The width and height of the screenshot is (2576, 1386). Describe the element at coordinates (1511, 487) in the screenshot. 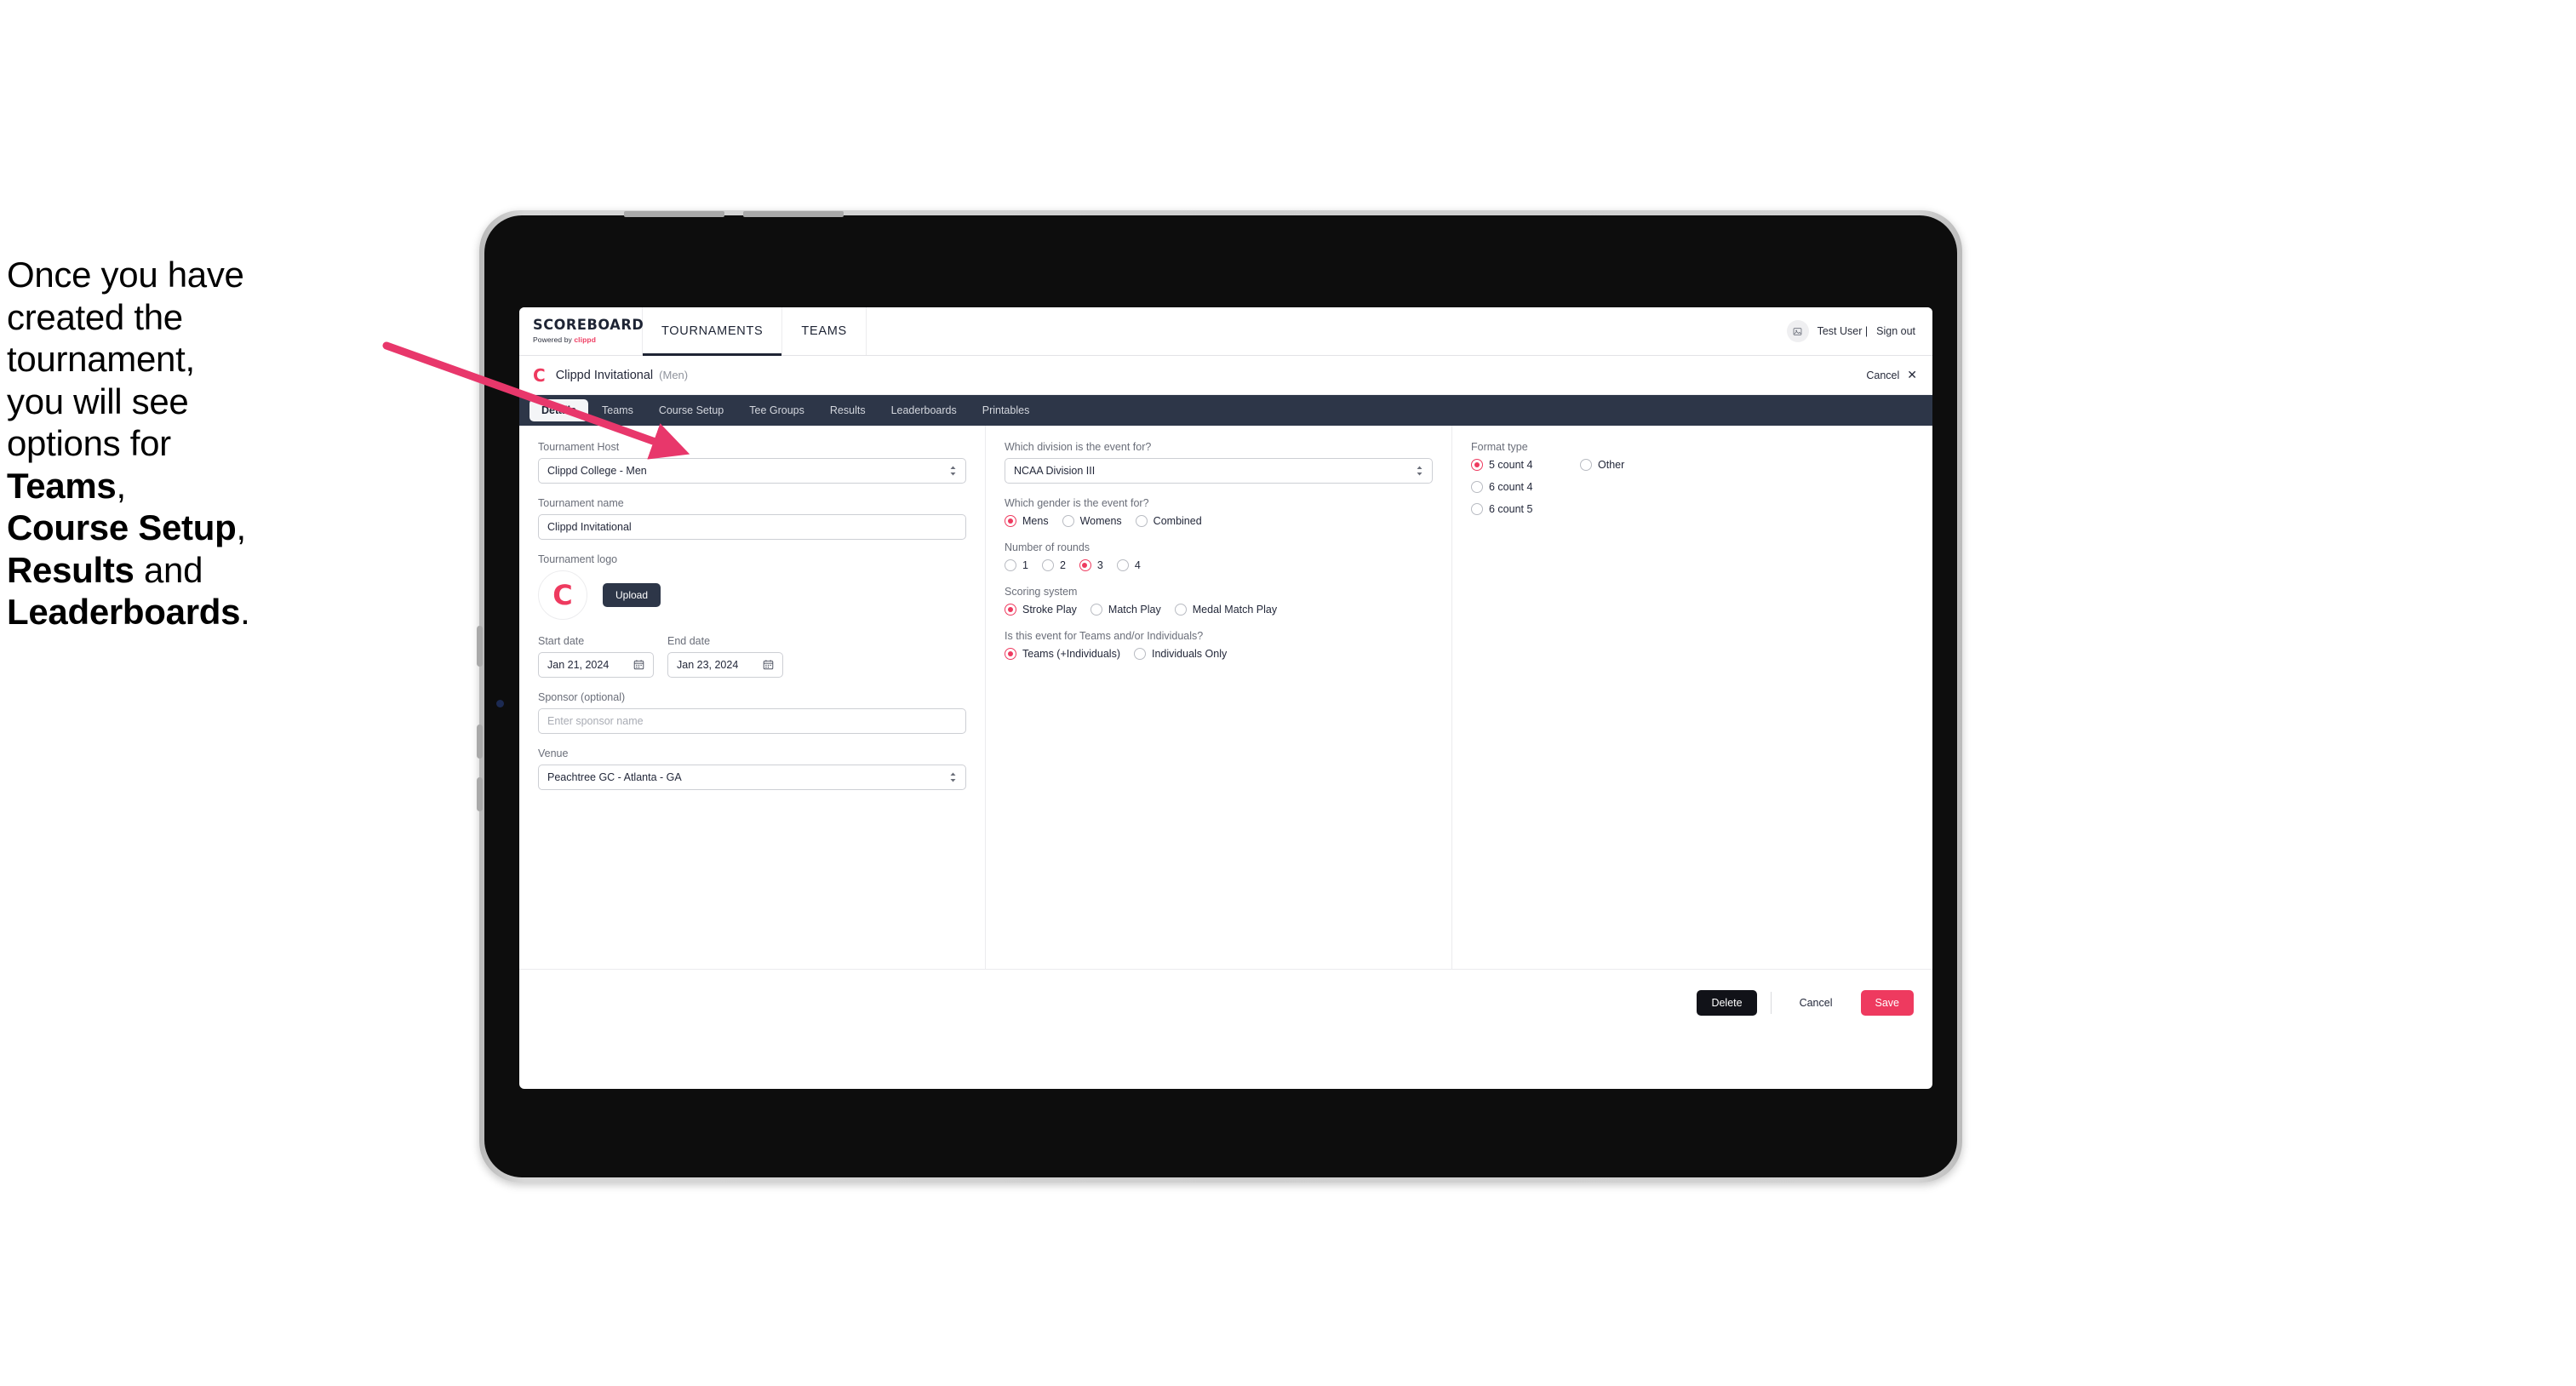

I see `radio-format-6-count-4-label: 6 count 4` at that location.